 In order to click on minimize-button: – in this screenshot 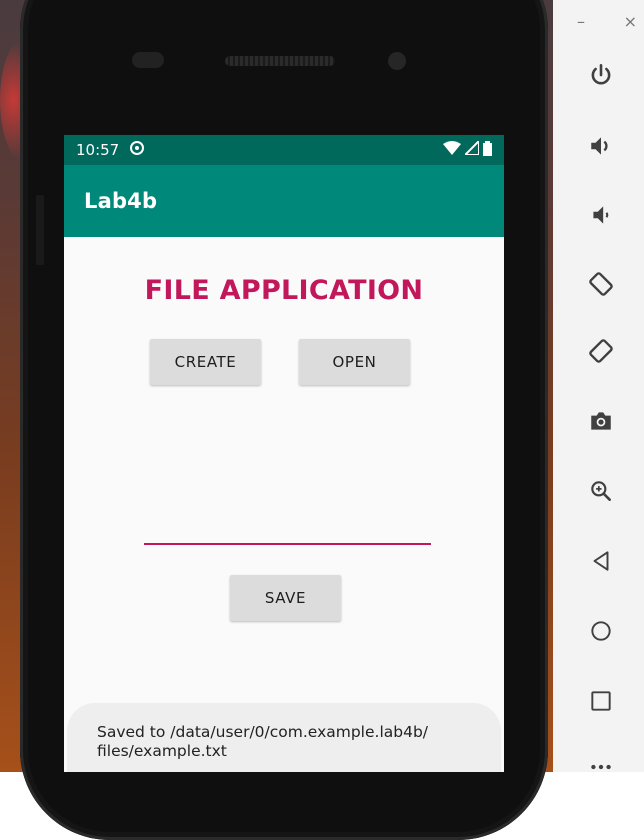, I will do `click(581, 21)`.